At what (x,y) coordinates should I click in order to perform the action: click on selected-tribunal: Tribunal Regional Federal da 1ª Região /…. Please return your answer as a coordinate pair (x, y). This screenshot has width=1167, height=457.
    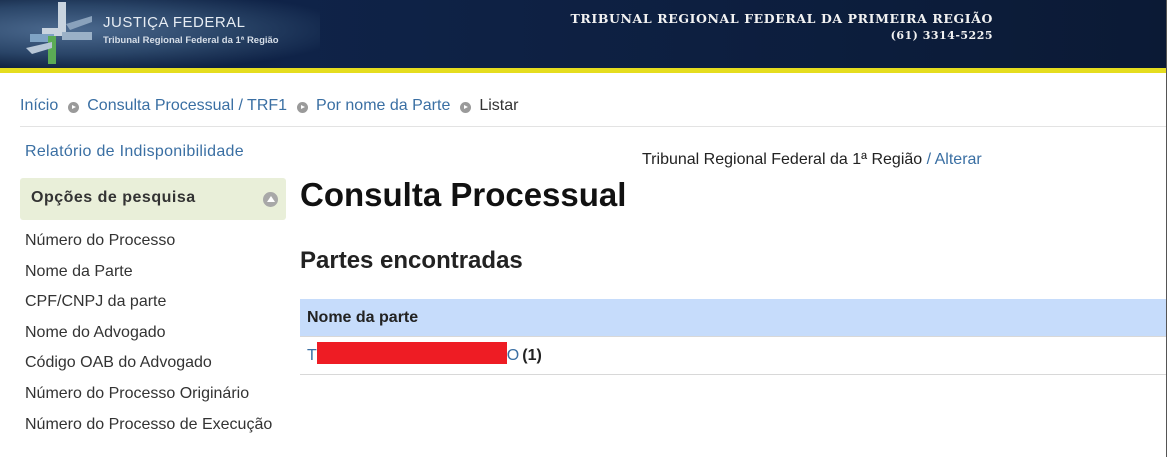
    Looking at the image, I should click on (812, 160).